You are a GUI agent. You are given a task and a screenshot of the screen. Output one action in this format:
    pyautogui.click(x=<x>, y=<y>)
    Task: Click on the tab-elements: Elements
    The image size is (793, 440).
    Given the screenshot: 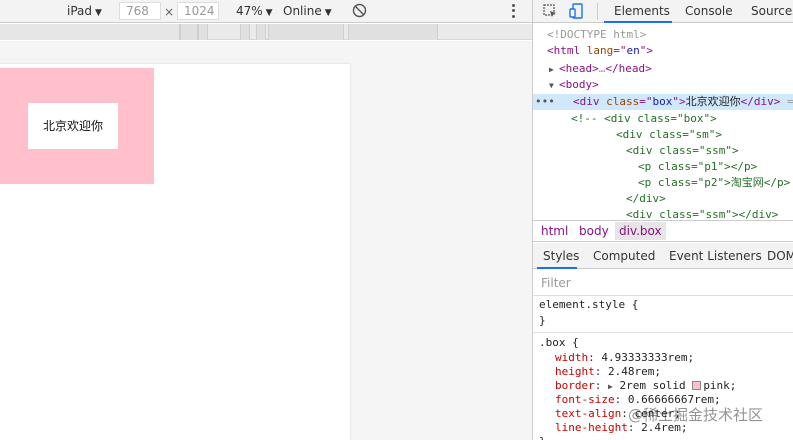 What is the action you would take?
    pyautogui.click(x=642, y=11)
    